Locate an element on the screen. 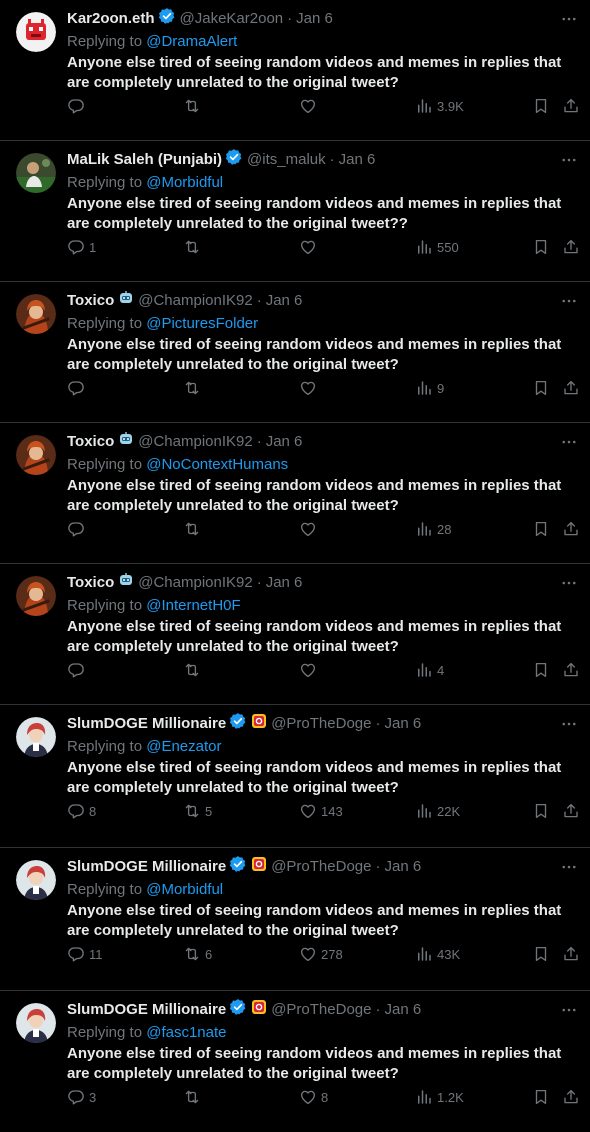 The image size is (590, 1132). replying-to-link: @InternetH0F is located at coordinates (193, 605).